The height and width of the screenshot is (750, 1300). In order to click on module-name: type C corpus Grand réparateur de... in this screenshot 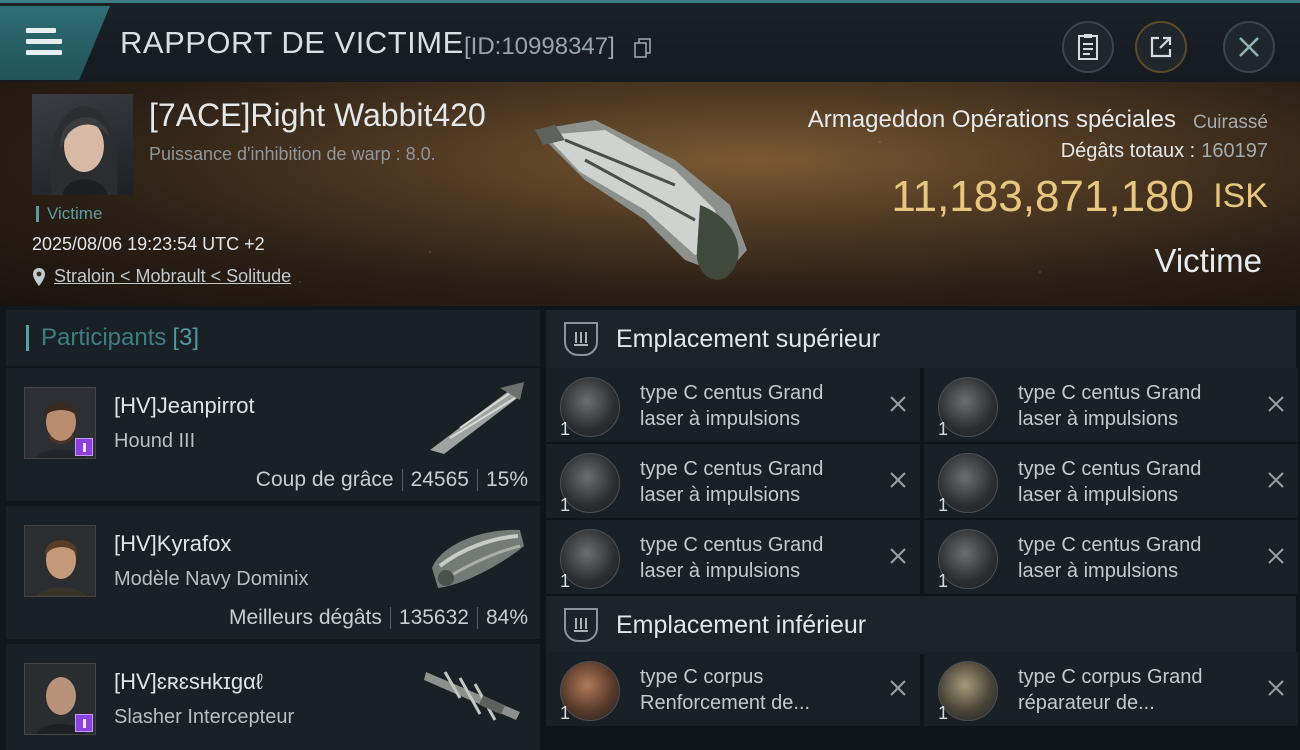, I will do `click(1133, 690)`.